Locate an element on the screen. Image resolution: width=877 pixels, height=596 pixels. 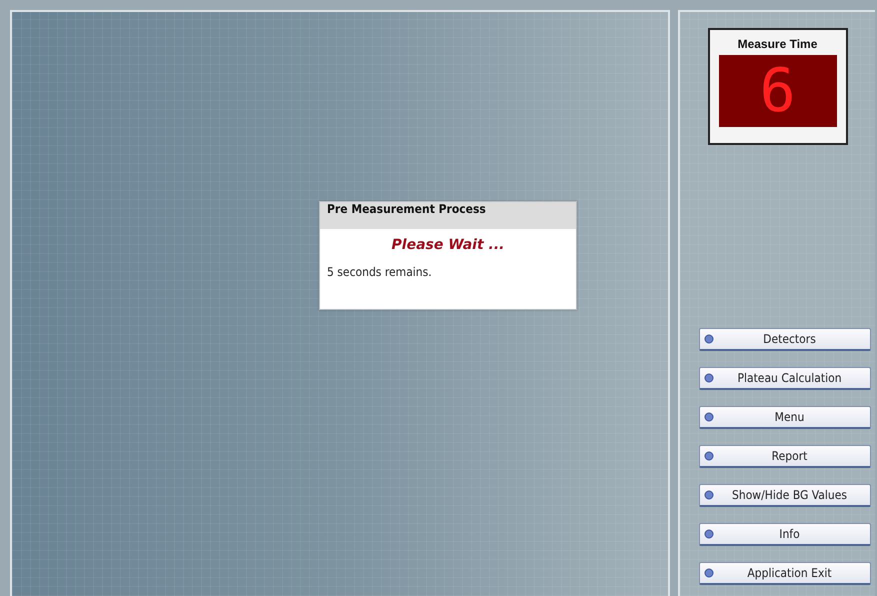
dialog-message: 5 seconds remains. is located at coordinates (380, 272).